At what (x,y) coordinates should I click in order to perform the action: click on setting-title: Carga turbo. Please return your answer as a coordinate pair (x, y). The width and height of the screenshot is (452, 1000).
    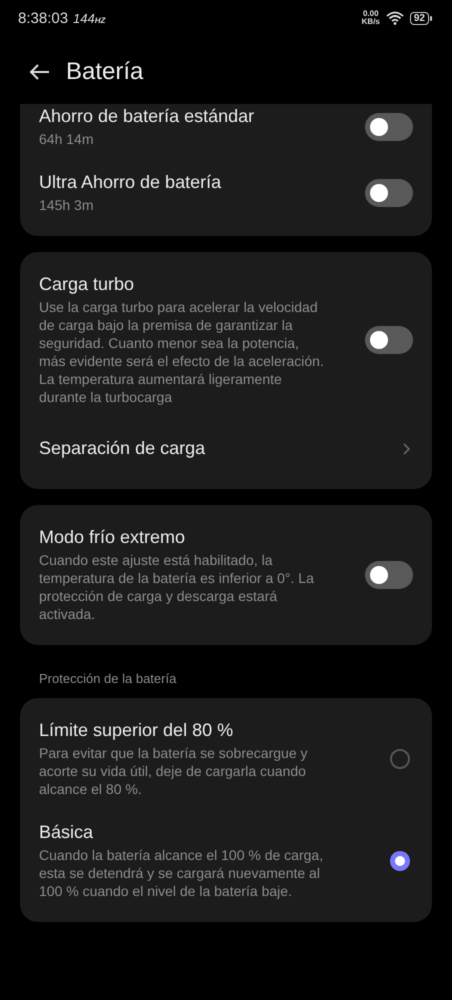
    Looking at the image, I should click on (202, 284).